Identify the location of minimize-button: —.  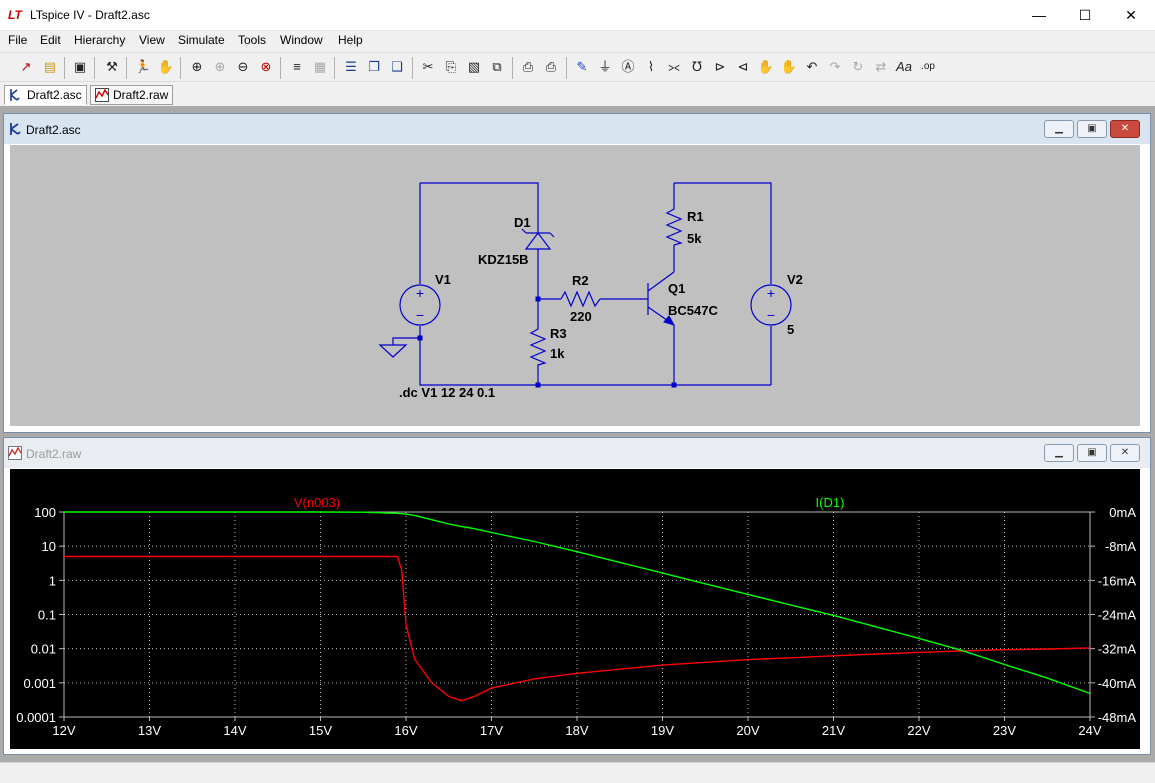
(1039, 15).